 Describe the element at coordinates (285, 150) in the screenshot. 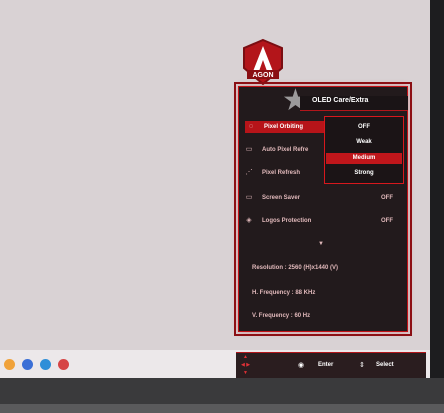

I see `menu-item-label: Auto Pixel Refre` at that location.